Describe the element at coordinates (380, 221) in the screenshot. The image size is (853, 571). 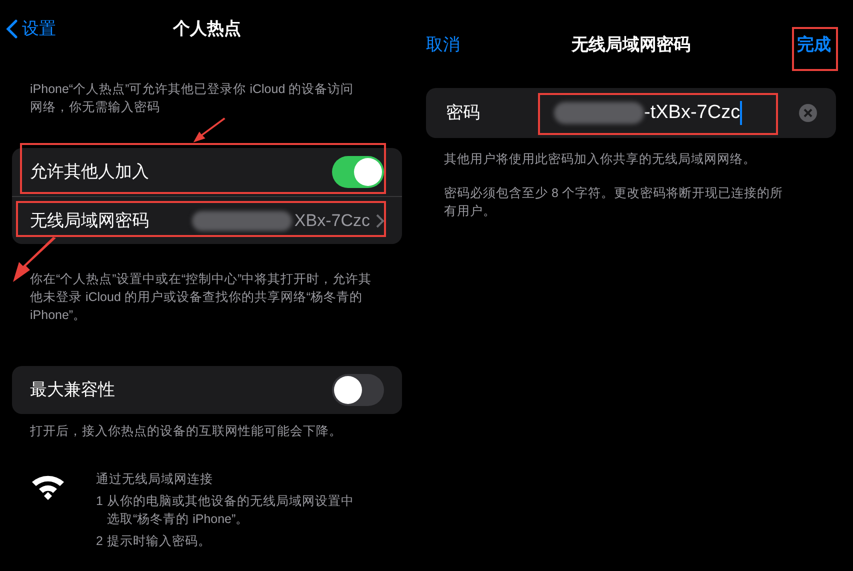
I see `chevron-icon` at that location.